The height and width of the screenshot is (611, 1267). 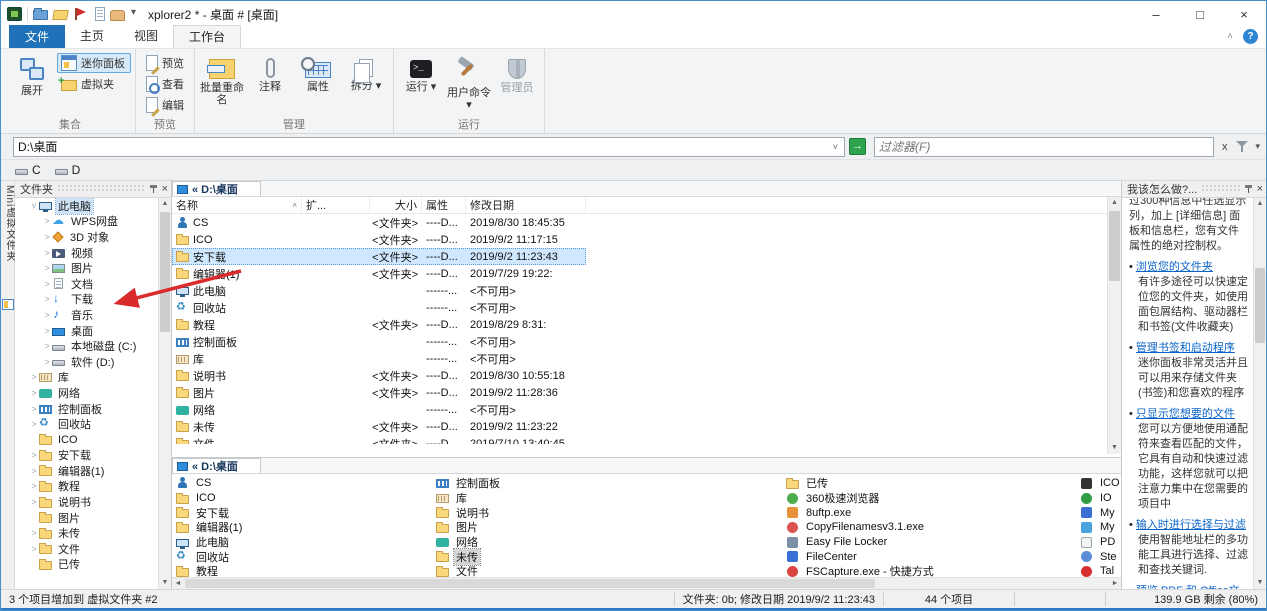 I want to click on tree-item-回收站: >回收站, so click(x=86, y=424).